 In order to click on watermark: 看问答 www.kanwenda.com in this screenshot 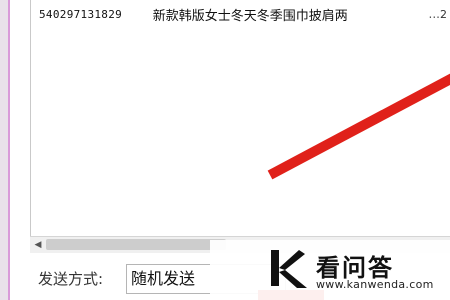, I will do `click(330, 270)`.